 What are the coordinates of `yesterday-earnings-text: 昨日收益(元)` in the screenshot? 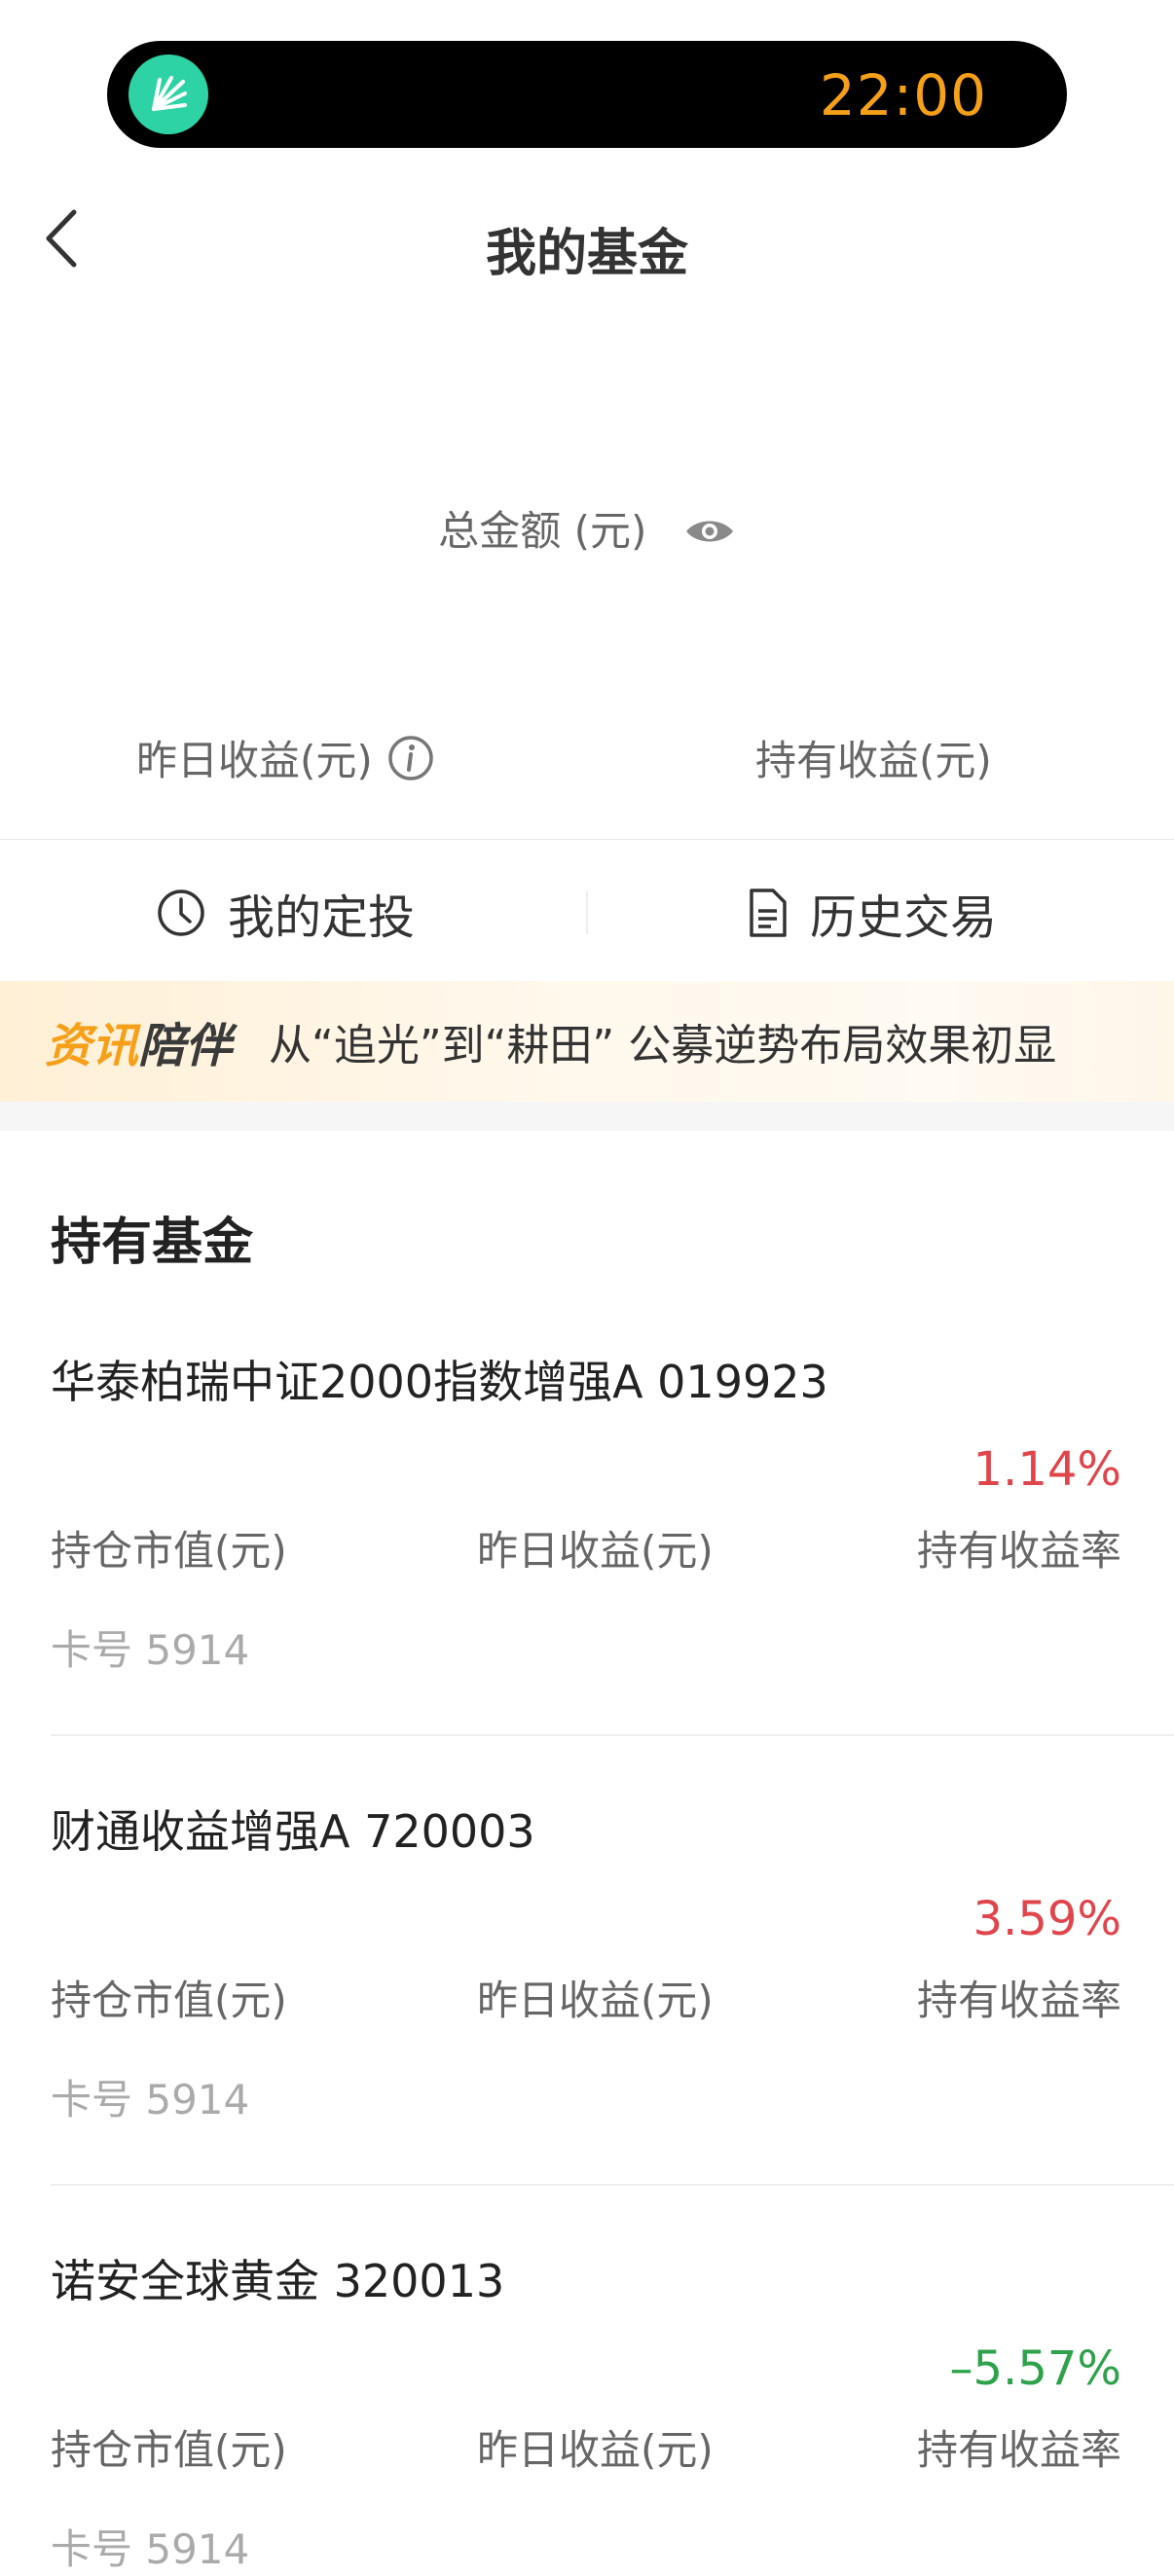 It's located at (255, 760).